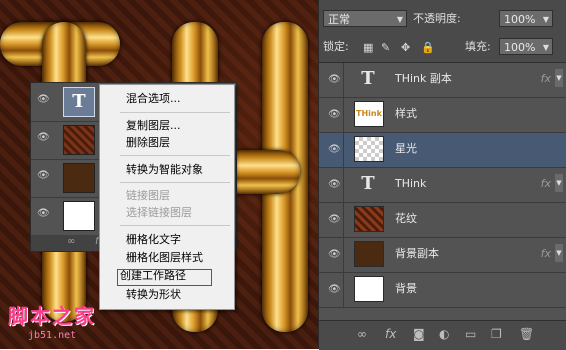 This screenshot has width=566, height=350. What do you see at coordinates (470, 334) in the screenshot?
I see `folder-icon: ▭` at bounding box center [470, 334].